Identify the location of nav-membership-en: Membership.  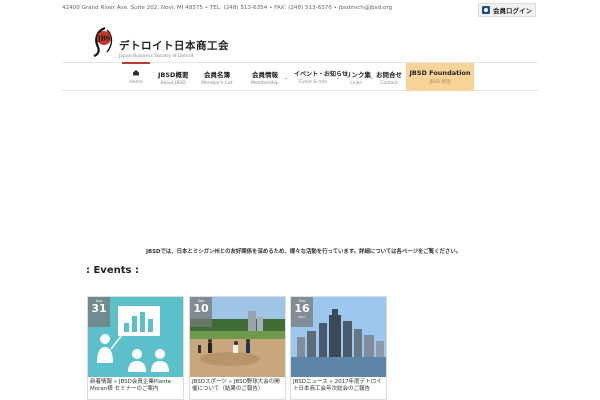
(265, 83).